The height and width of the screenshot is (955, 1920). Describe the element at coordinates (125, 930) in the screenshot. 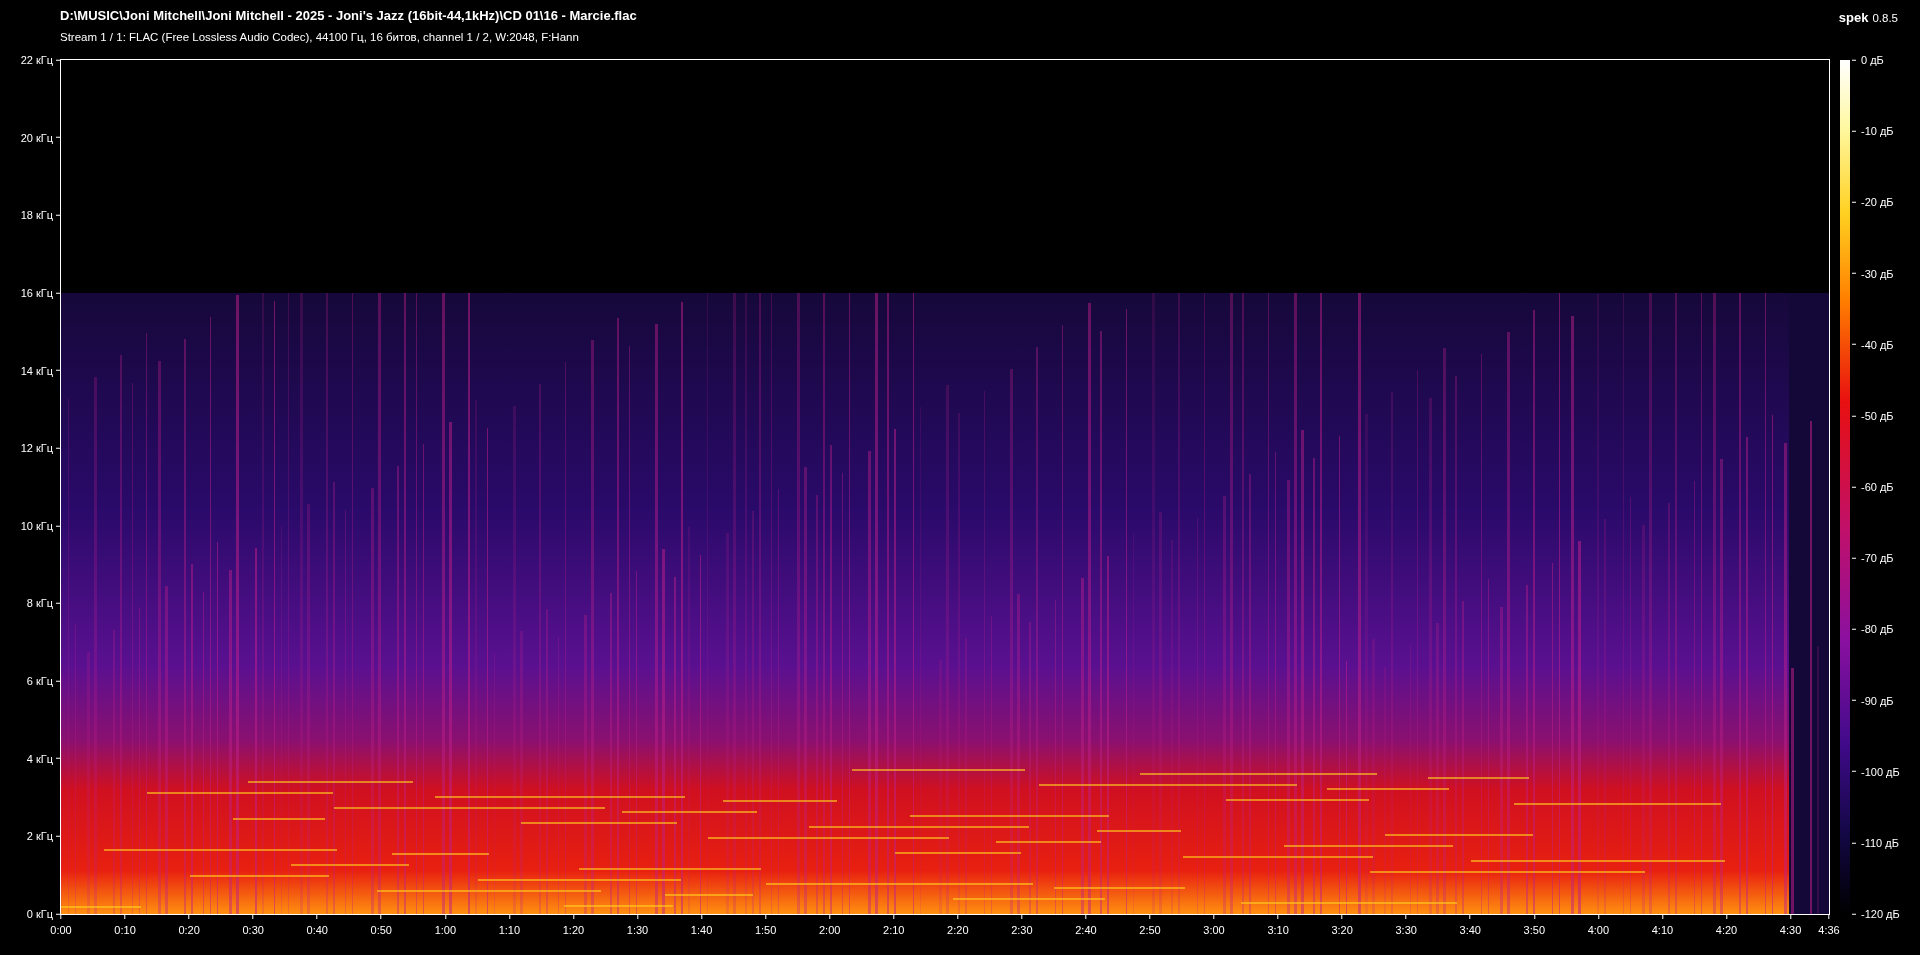

I see `time-label: 0:10` at that location.